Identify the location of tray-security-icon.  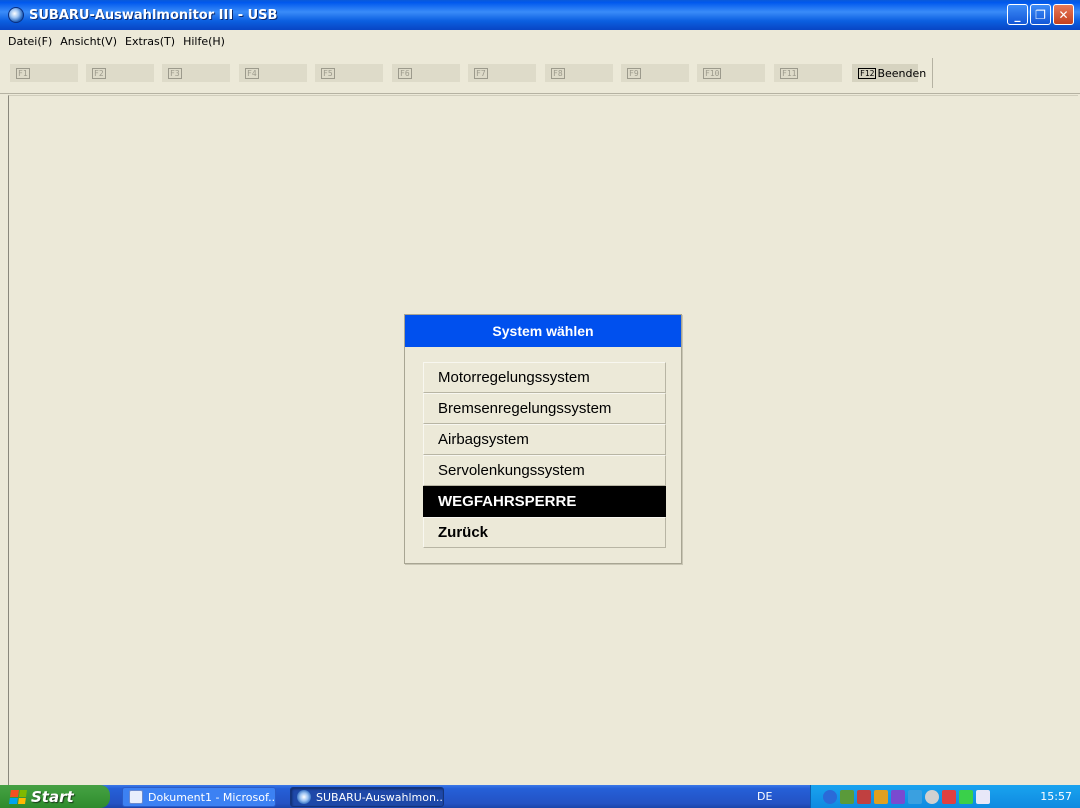
(864, 796).